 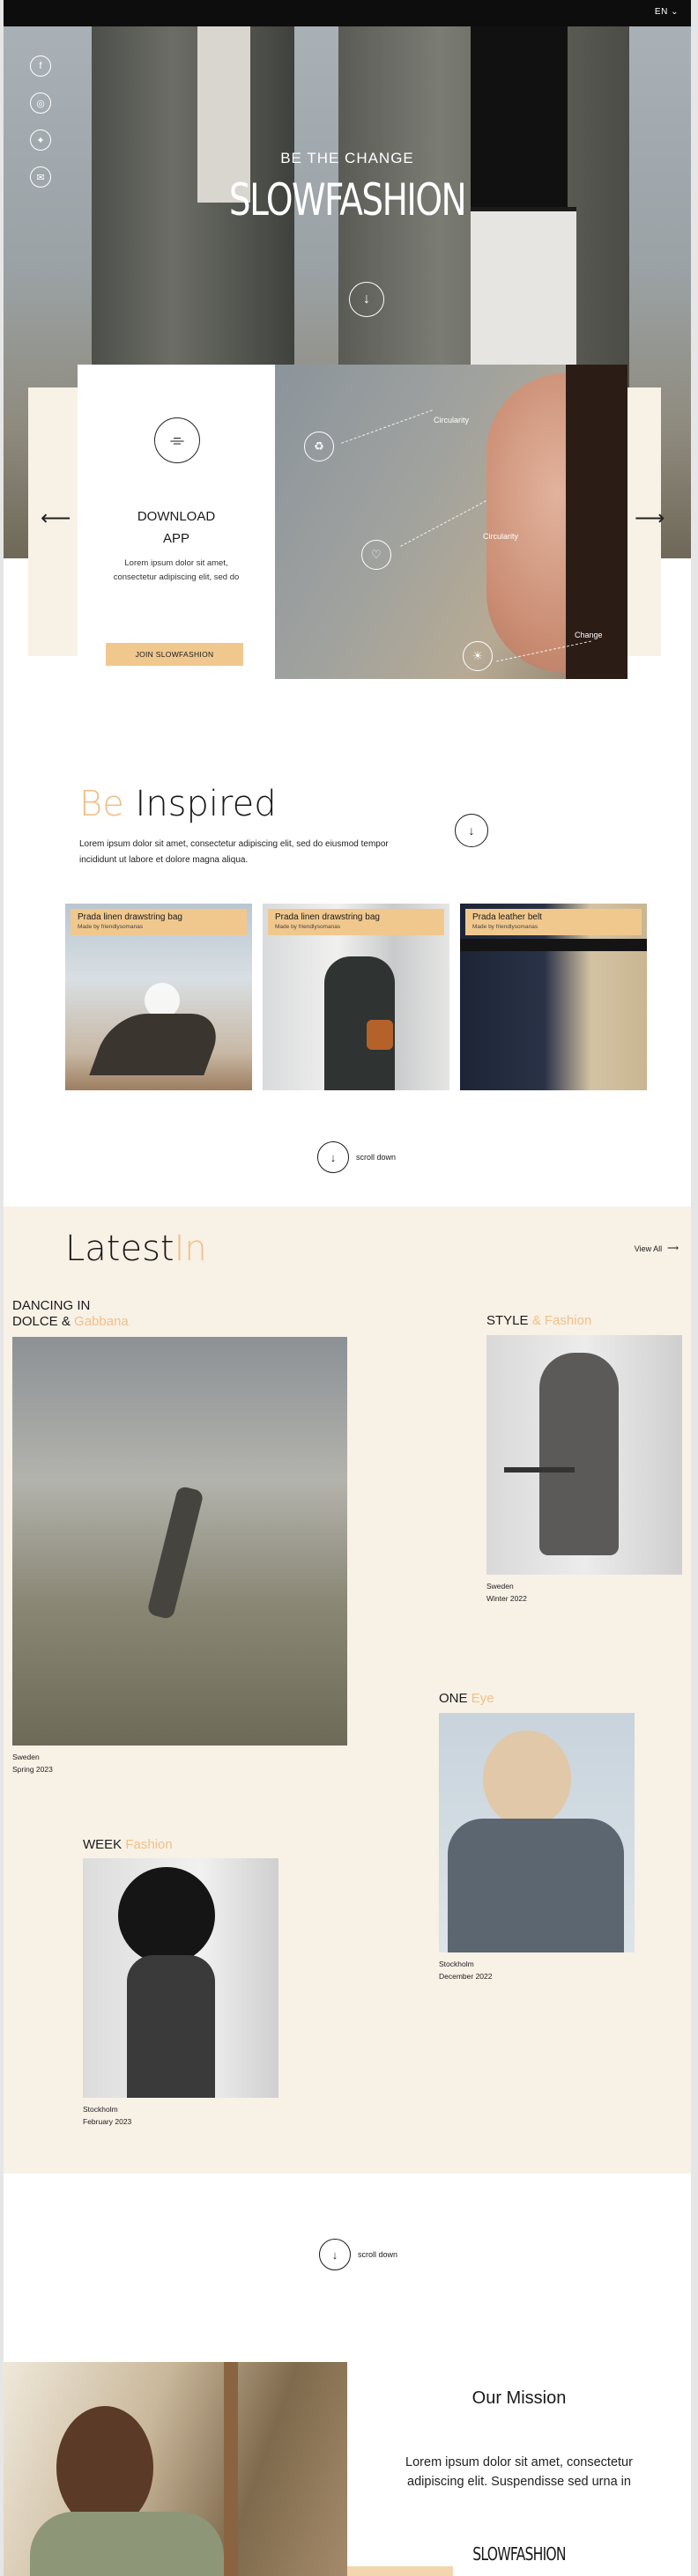 I want to click on card-title-line1: DOWNLOAD, so click(x=176, y=516).